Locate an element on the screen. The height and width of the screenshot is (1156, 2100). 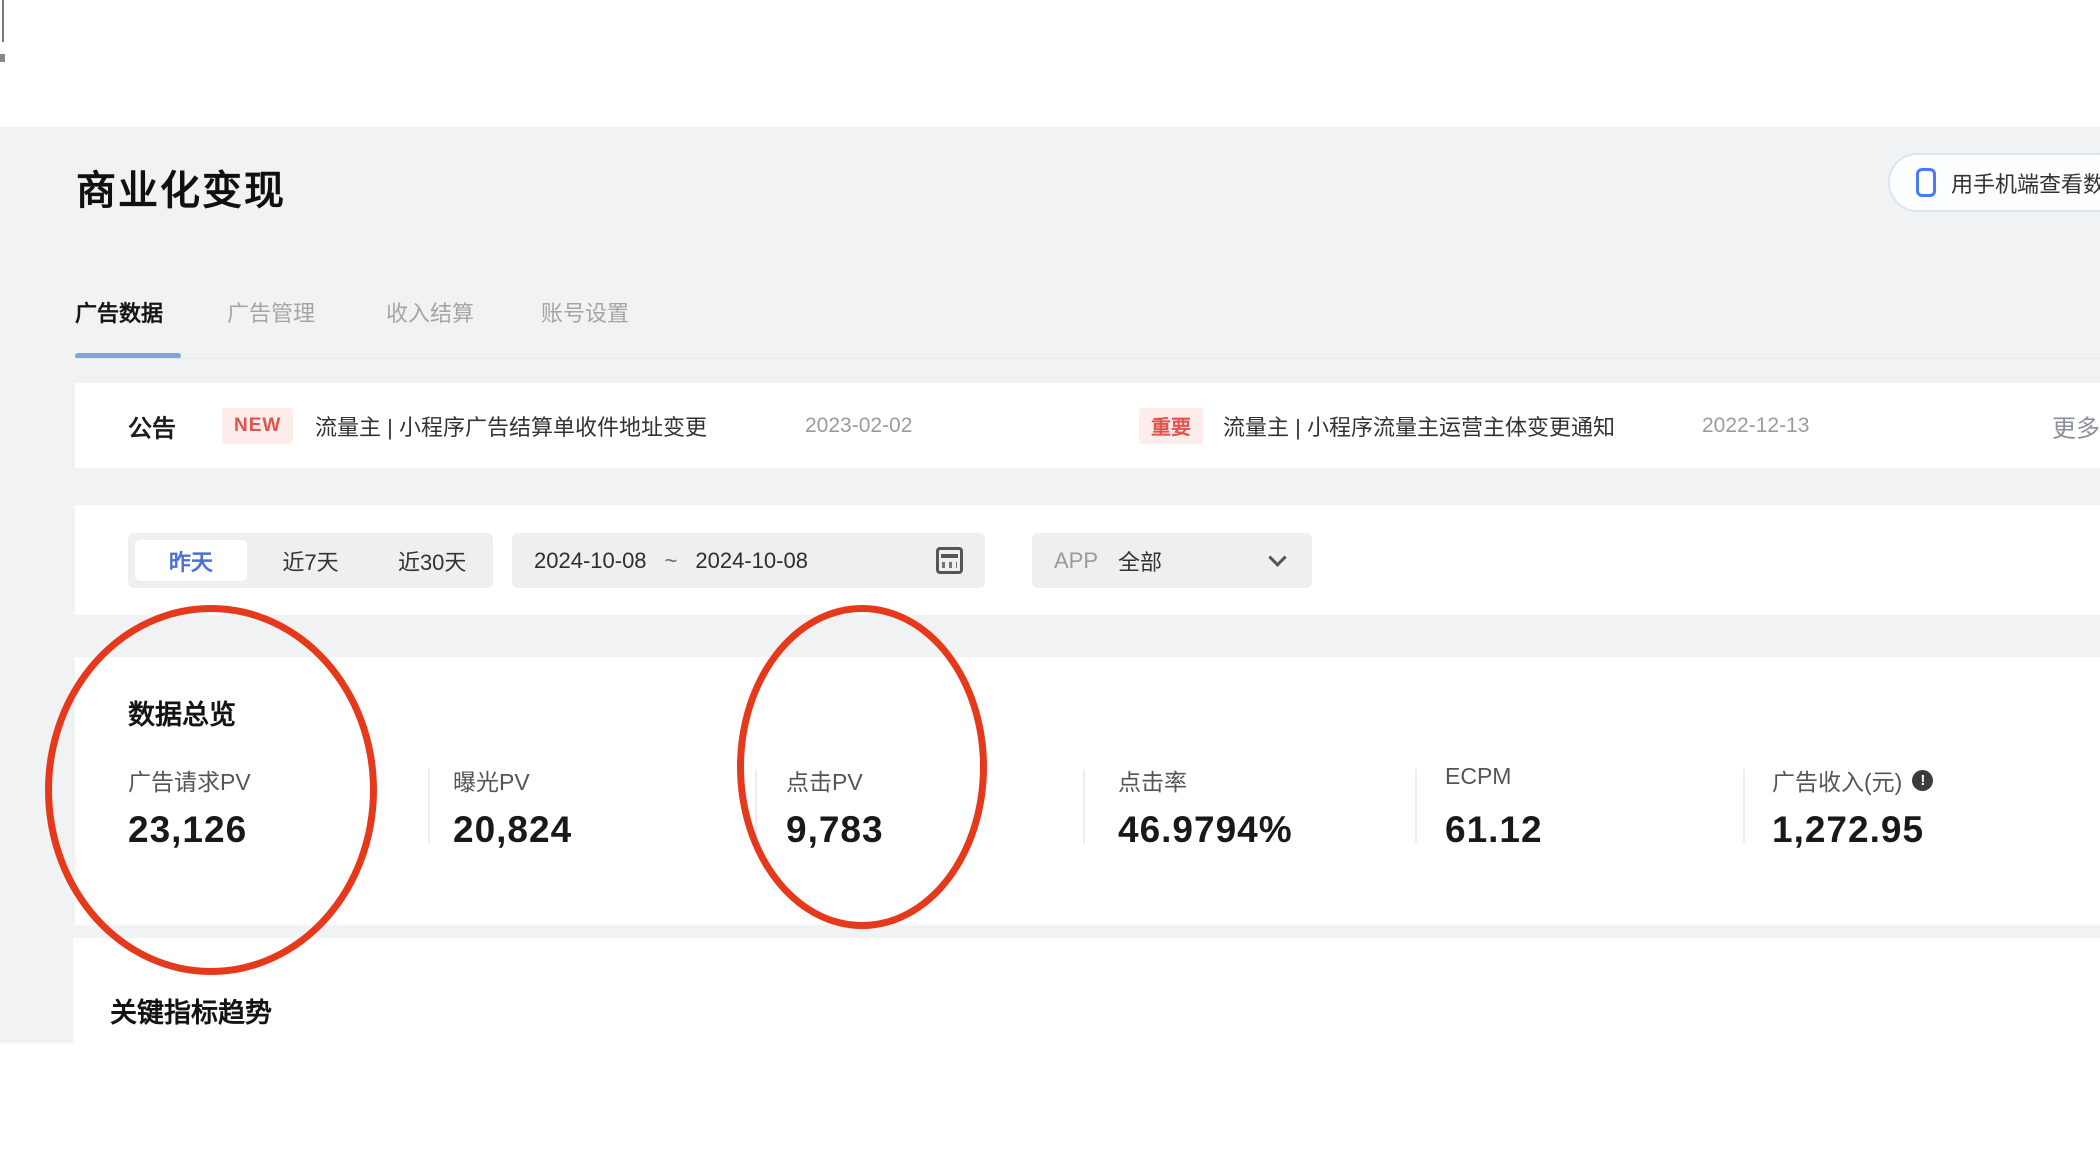
range-yesterday-segment: 昨天 is located at coordinates (189, 560).